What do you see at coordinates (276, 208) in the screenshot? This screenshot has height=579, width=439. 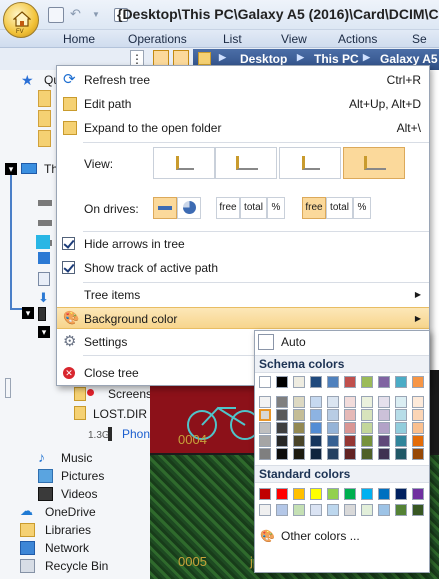 I see `drive-percent-option: %` at bounding box center [276, 208].